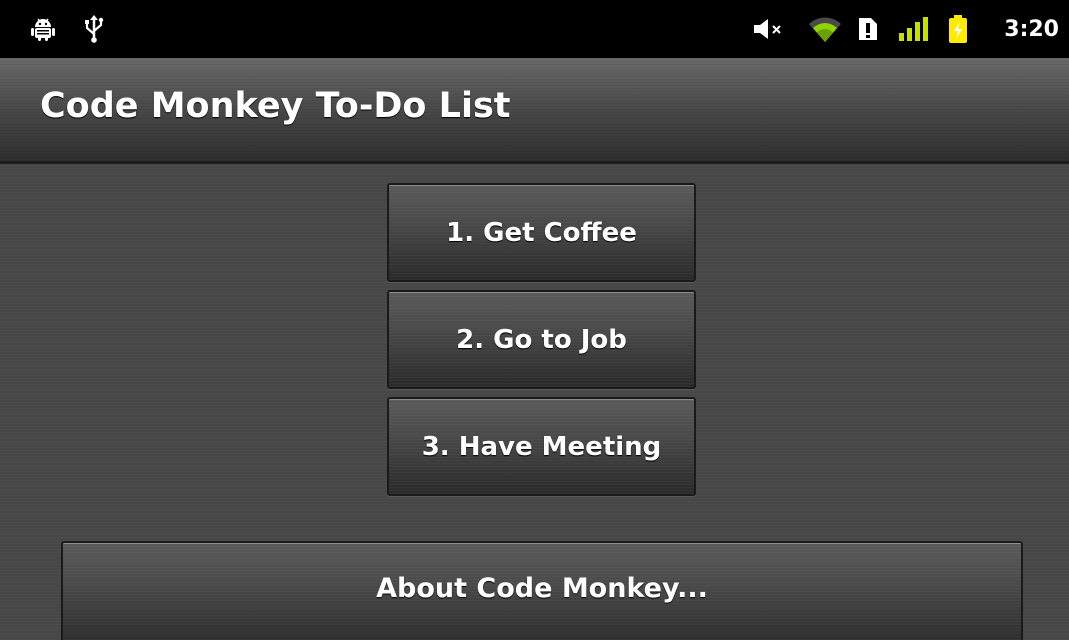 The image size is (1069, 640). I want to click on app-title: Code Monkey To-Do List, so click(275, 106).